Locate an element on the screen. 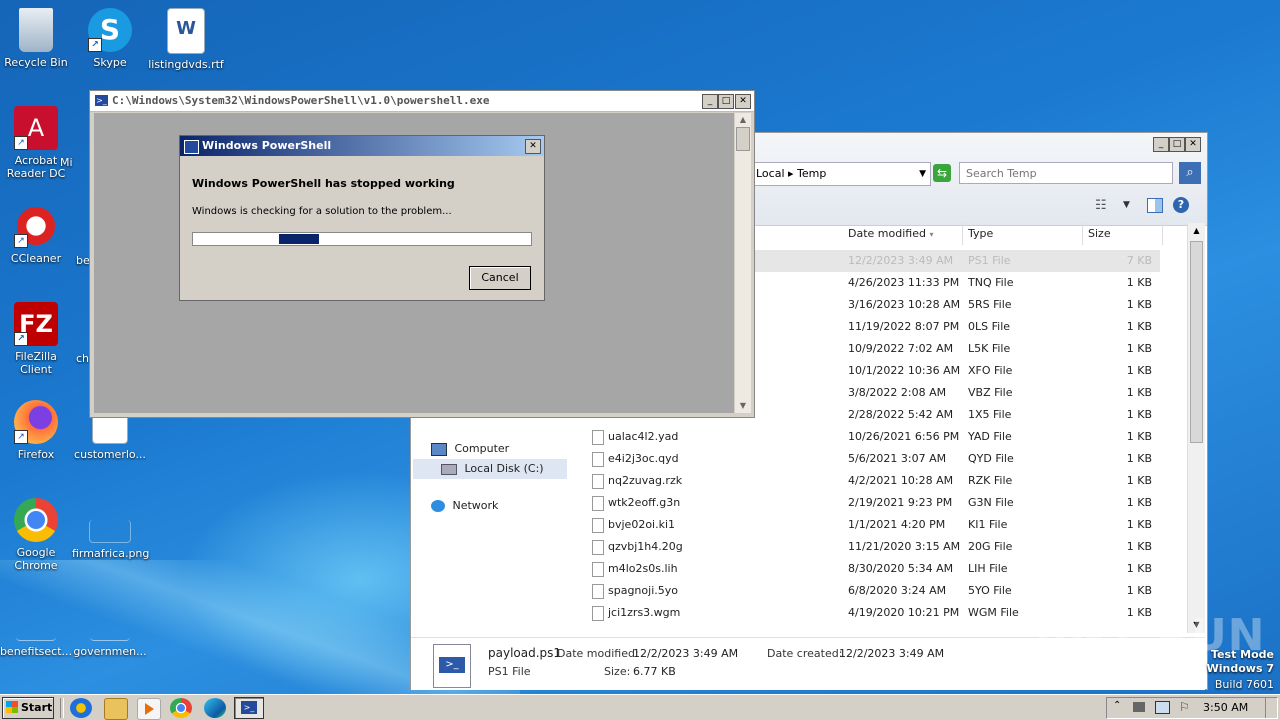  desktop-icon-recycle-bin: Recycle Bin is located at coordinates (37, 38).